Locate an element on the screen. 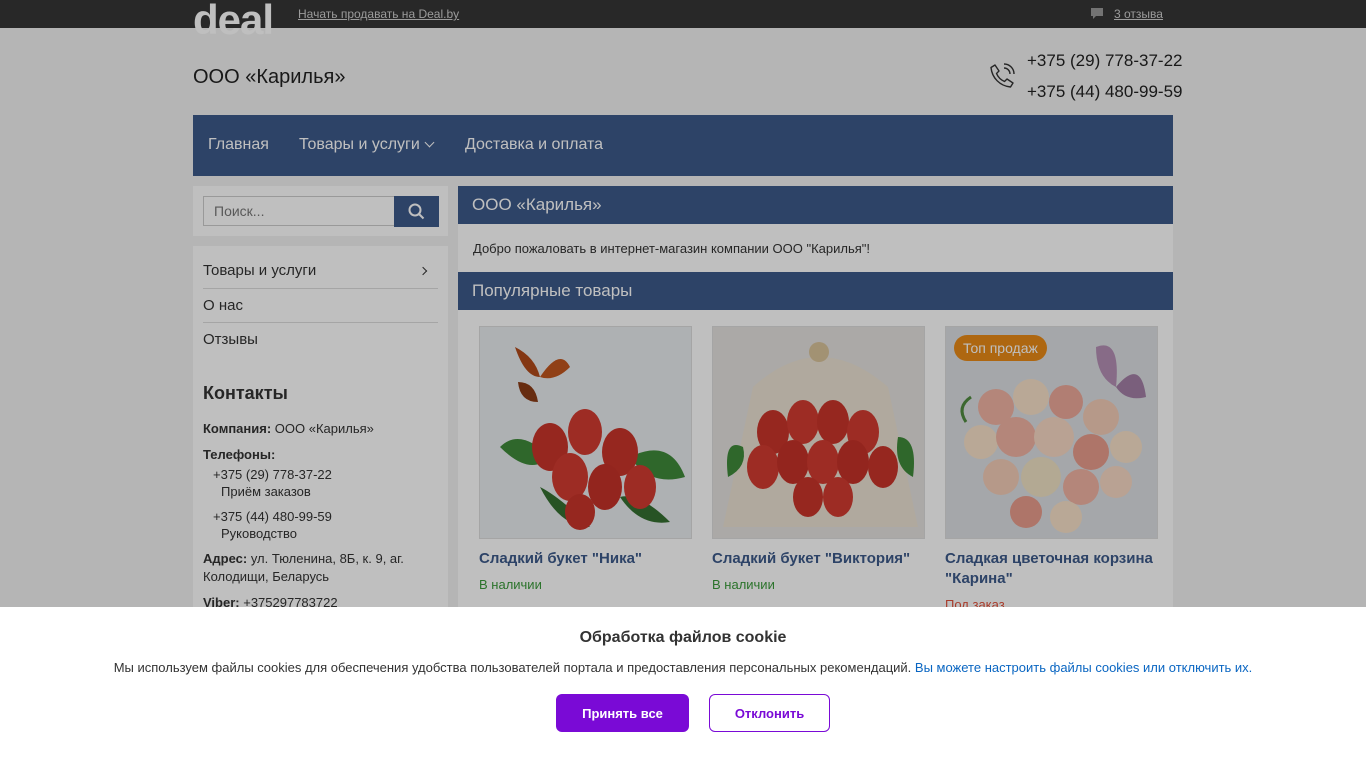  accept-all-button: Принять все is located at coordinates (622, 713).